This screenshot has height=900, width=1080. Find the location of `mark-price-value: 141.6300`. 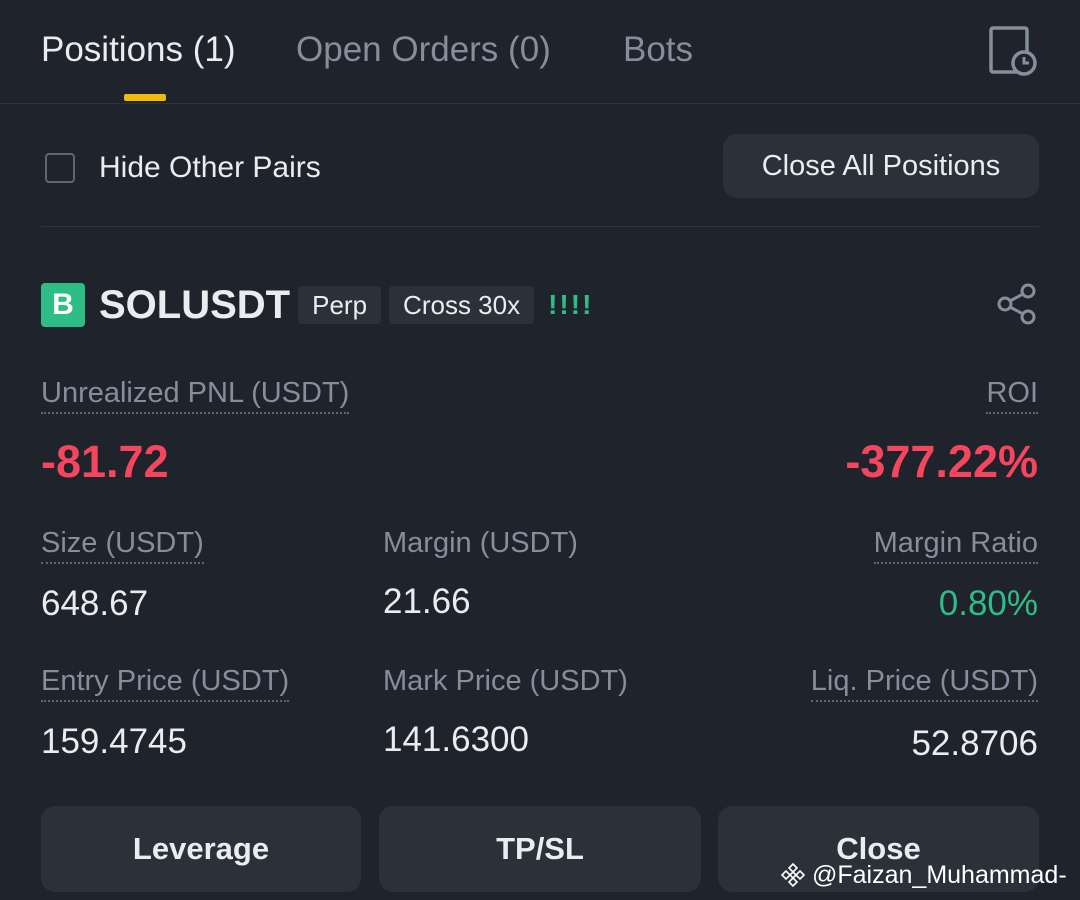

mark-price-value: 141.6300 is located at coordinates (456, 739).